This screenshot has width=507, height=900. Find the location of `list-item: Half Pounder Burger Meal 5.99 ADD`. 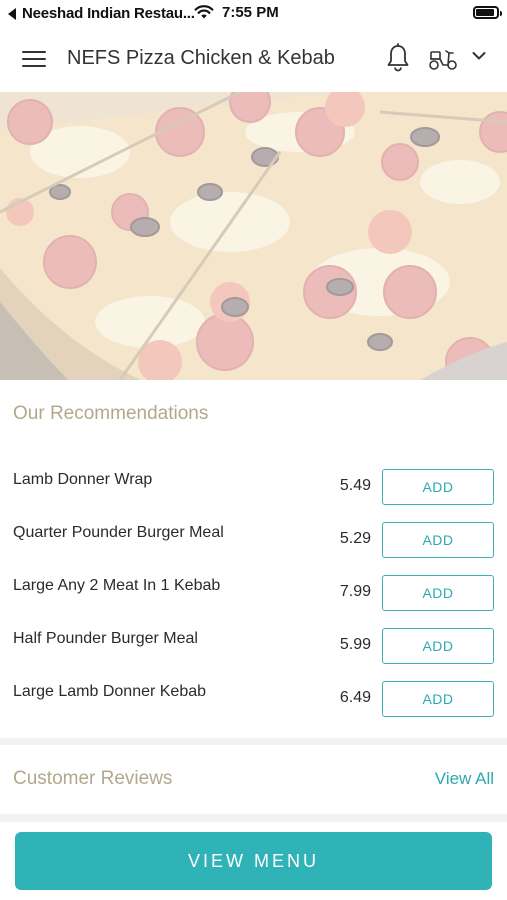

list-item: Half Pounder Burger Meal 5.99 ADD is located at coordinates (253, 647).